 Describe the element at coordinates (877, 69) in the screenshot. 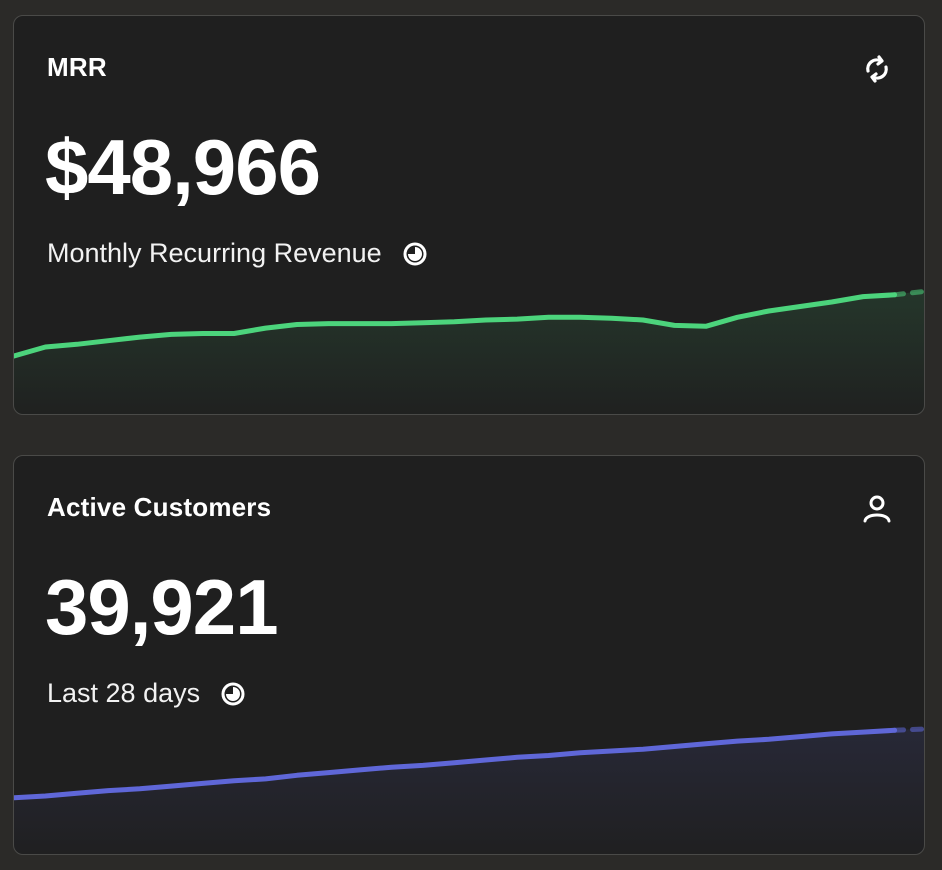

I see `sync-icon` at that location.